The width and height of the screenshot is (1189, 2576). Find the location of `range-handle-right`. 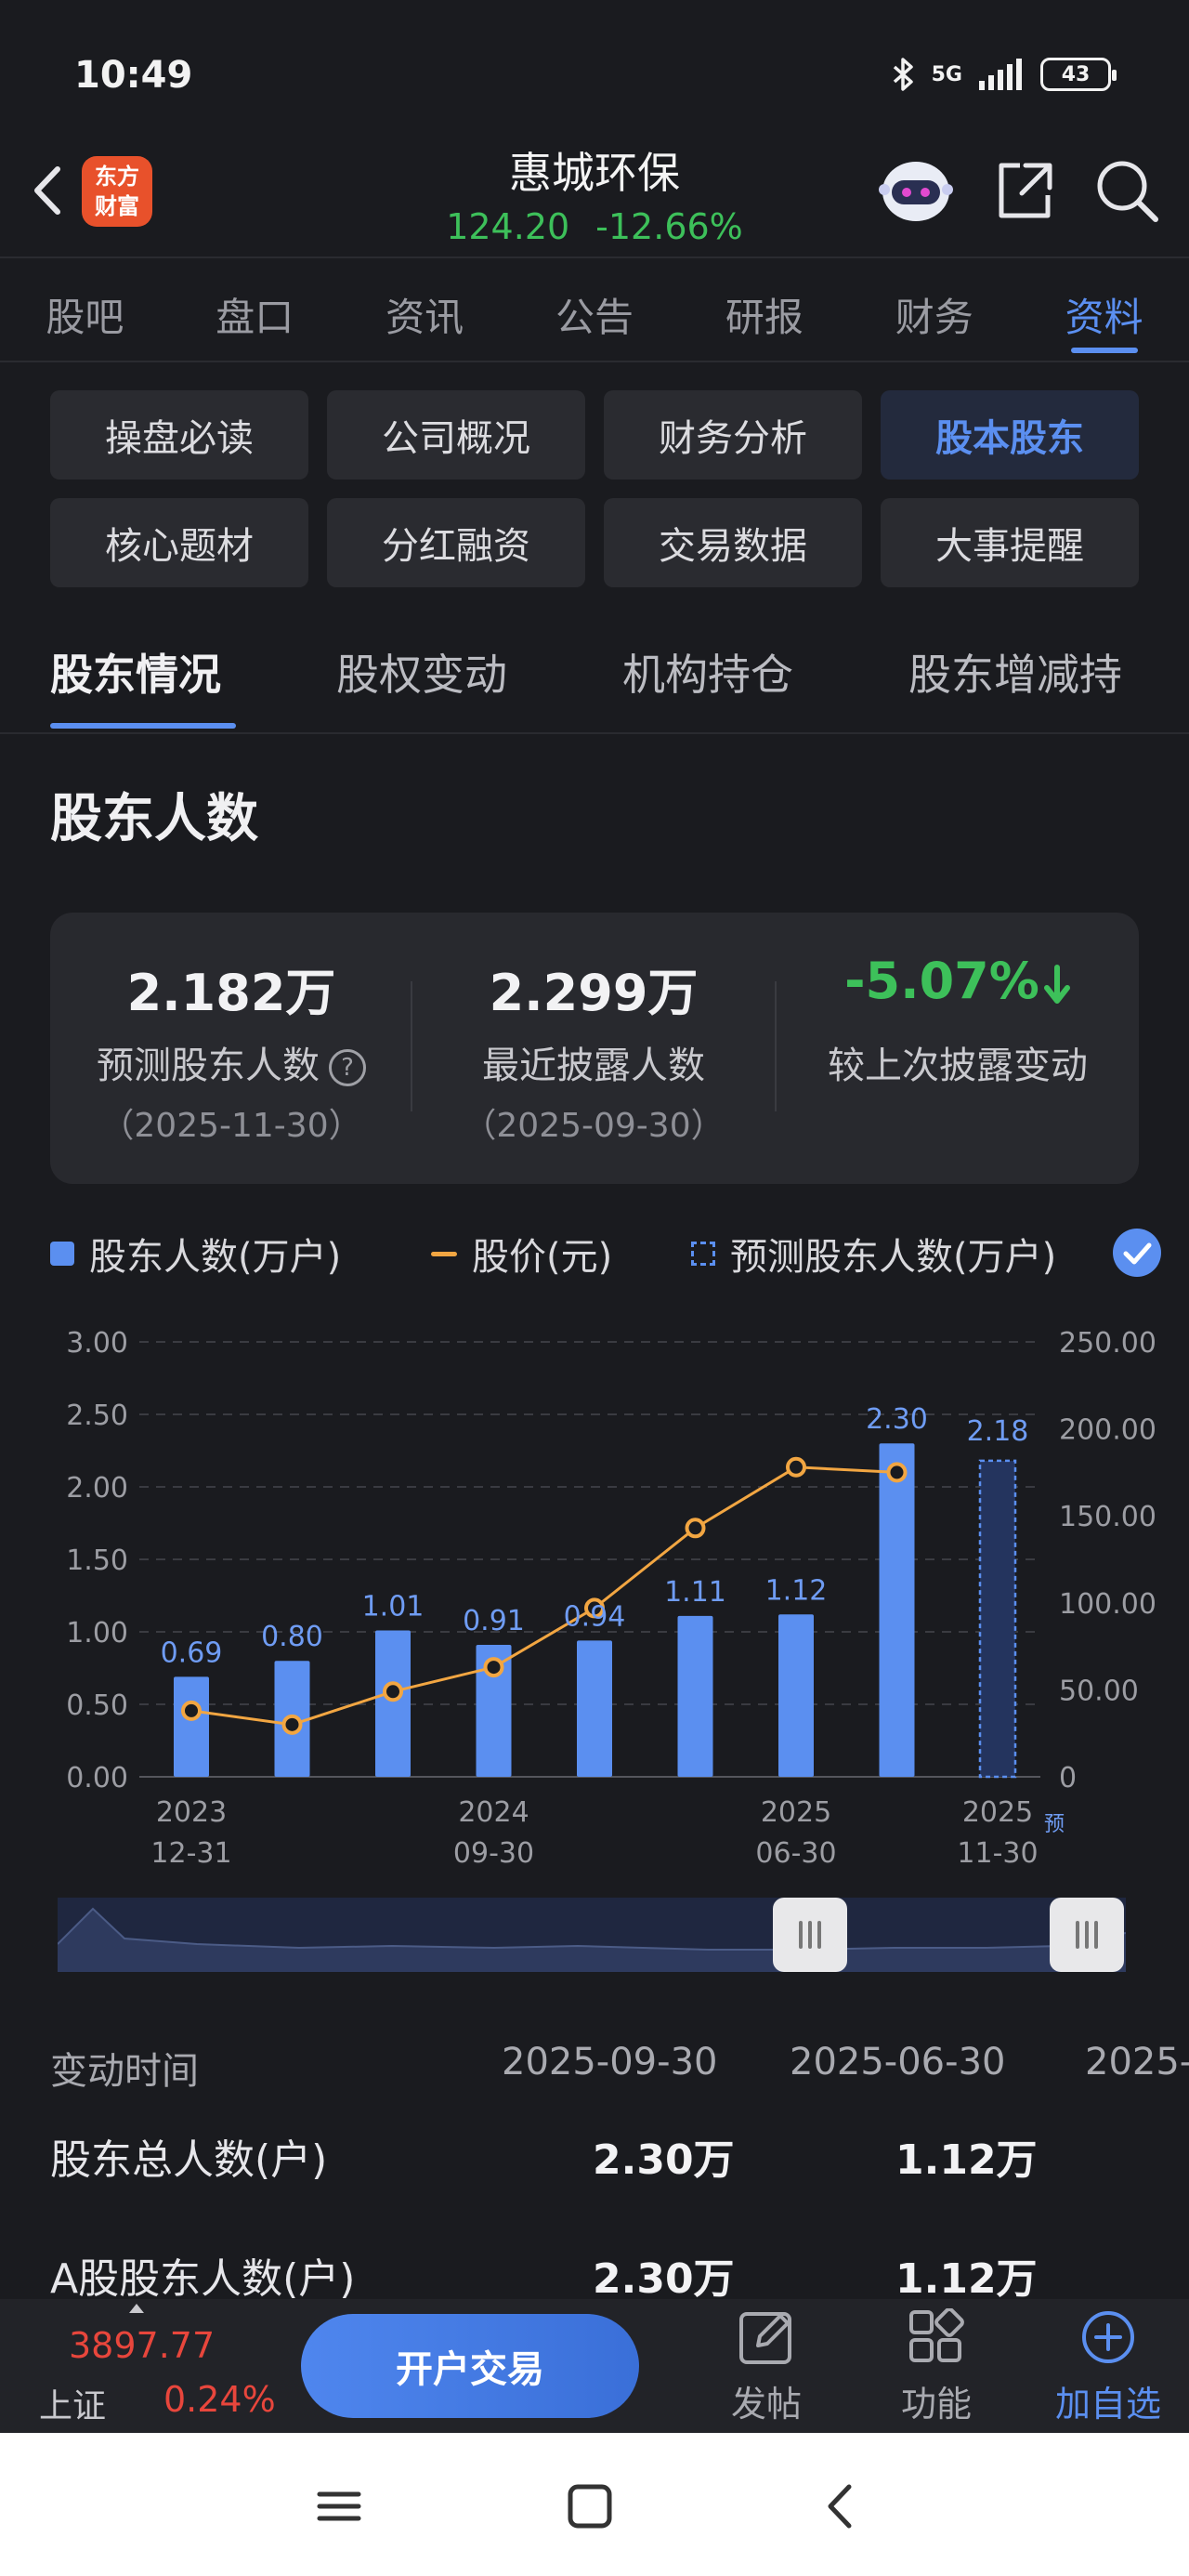

range-handle-right is located at coordinates (1087, 1935).